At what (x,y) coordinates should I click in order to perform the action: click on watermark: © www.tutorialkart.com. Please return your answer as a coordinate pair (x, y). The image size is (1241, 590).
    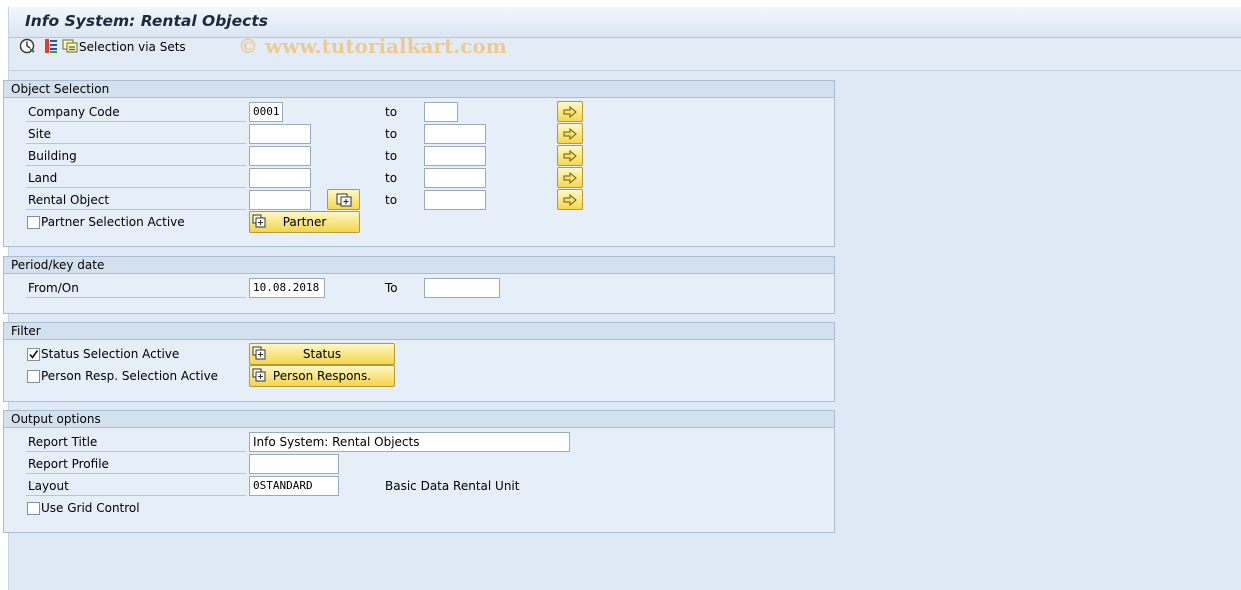
    Looking at the image, I should click on (372, 46).